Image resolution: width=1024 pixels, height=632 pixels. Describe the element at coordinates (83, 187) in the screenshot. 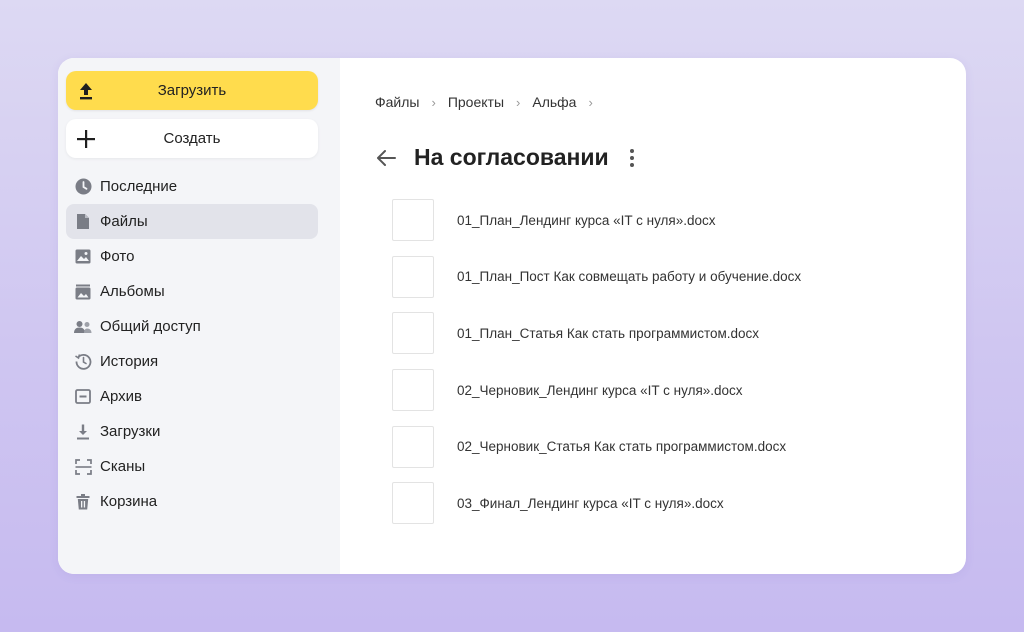

I see `clock-icon` at that location.